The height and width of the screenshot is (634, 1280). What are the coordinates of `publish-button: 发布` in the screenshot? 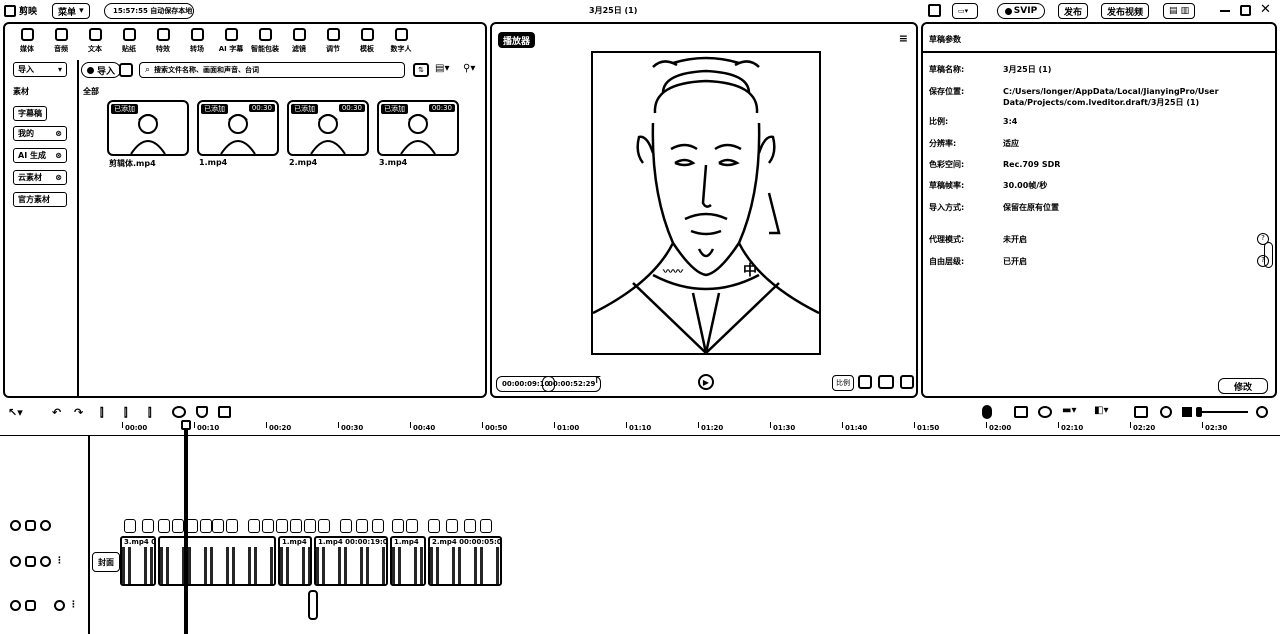 It's located at (1073, 11).